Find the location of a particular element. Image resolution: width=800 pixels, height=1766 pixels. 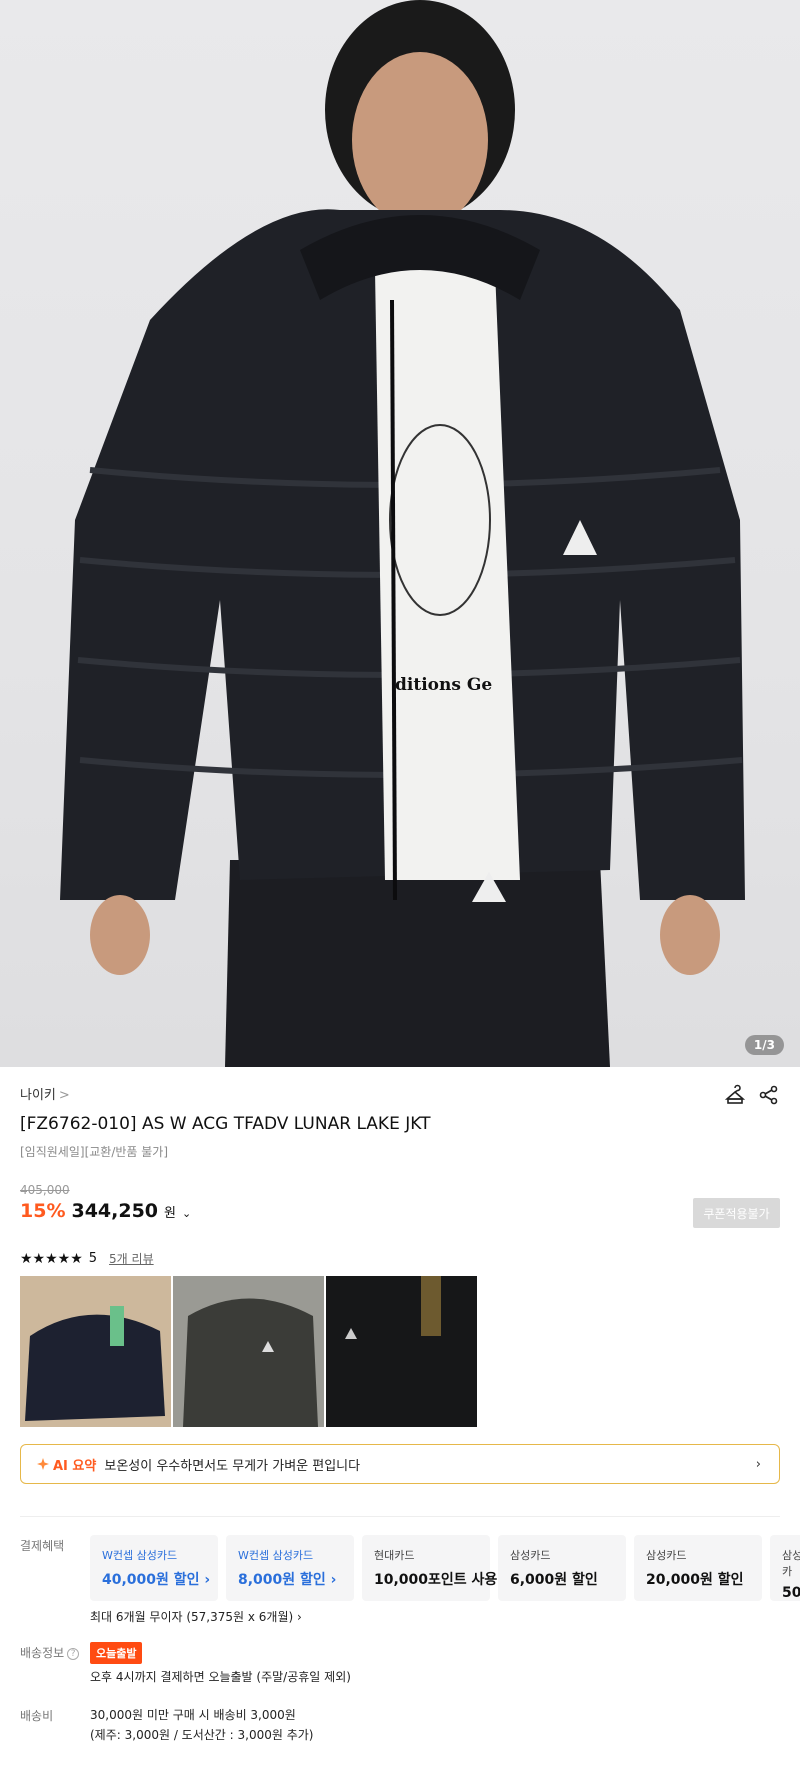

card-benefit-amount: 6,000원 할인 is located at coordinates (554, 1580).